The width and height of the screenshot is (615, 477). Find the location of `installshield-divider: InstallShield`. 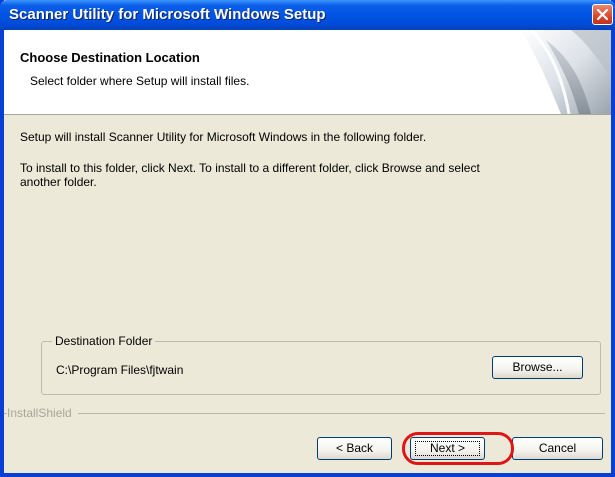

installshield-divider: InstallShield is located at coordinates (307, 413).